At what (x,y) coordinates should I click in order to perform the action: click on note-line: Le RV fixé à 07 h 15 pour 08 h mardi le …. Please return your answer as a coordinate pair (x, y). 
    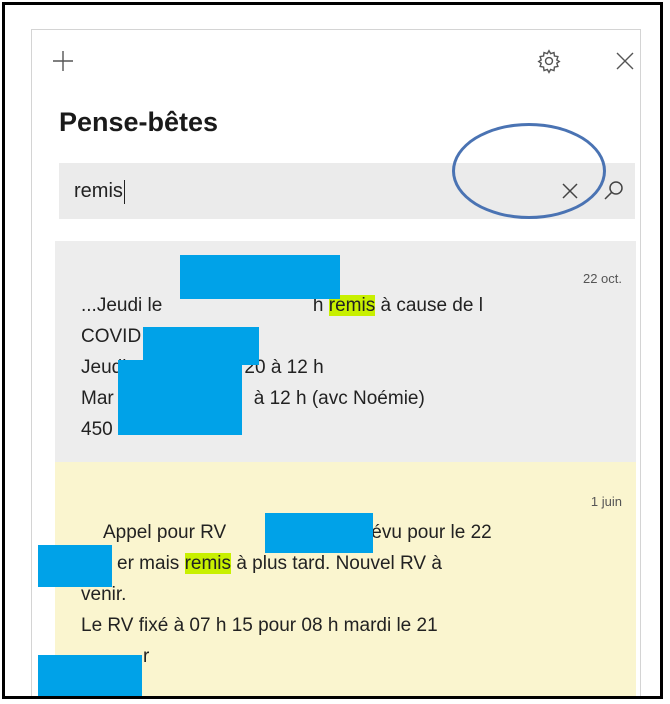
    Looking at the image, I should click on (259, 625).